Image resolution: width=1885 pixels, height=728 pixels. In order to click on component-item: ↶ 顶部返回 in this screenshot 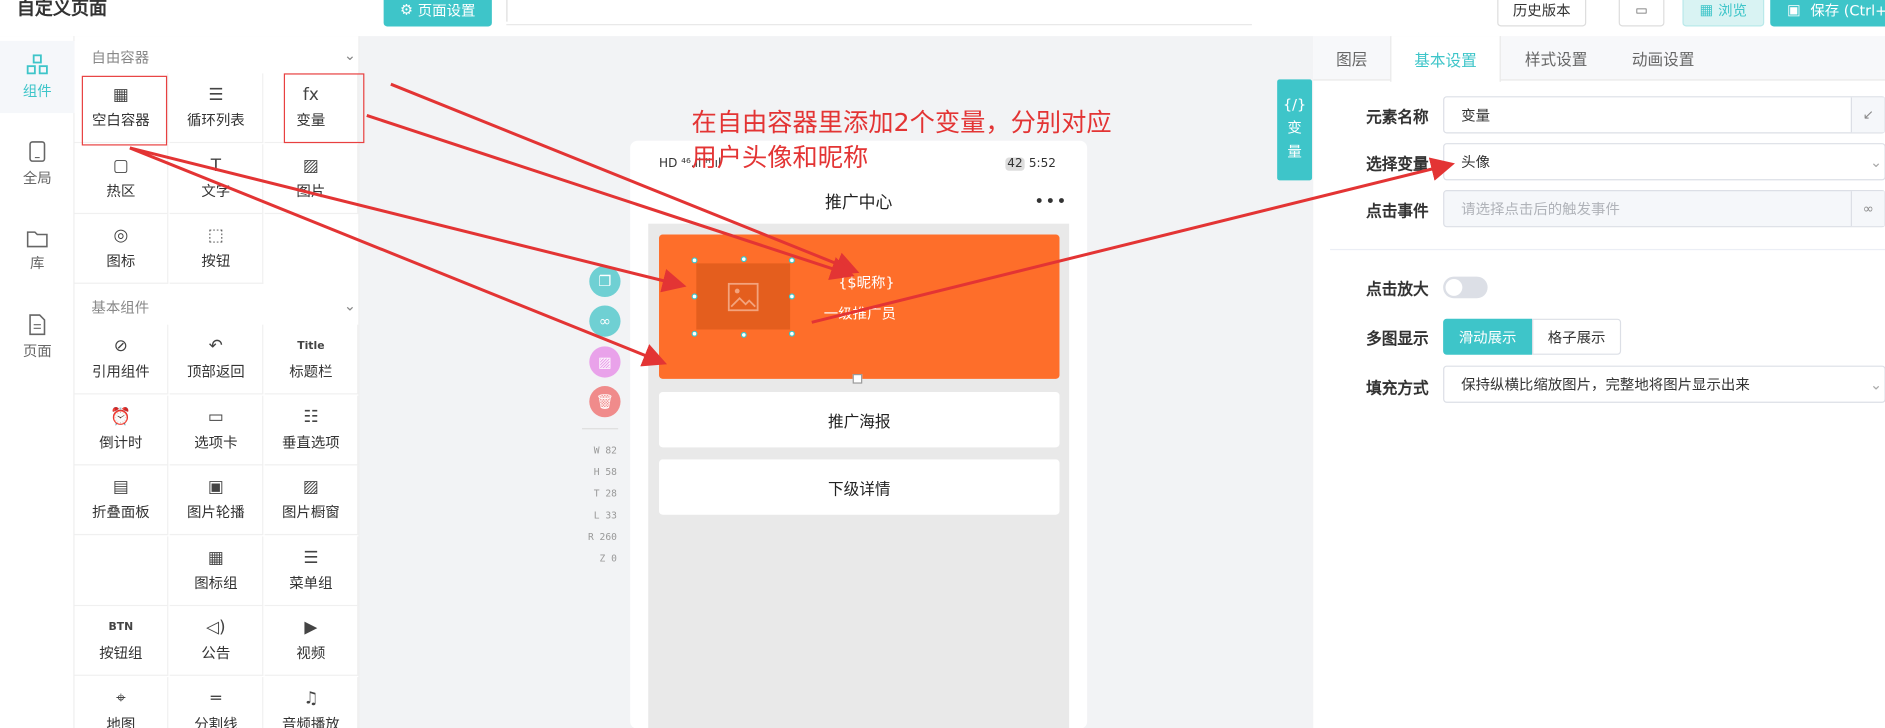, I will do `click(216, 359)`.